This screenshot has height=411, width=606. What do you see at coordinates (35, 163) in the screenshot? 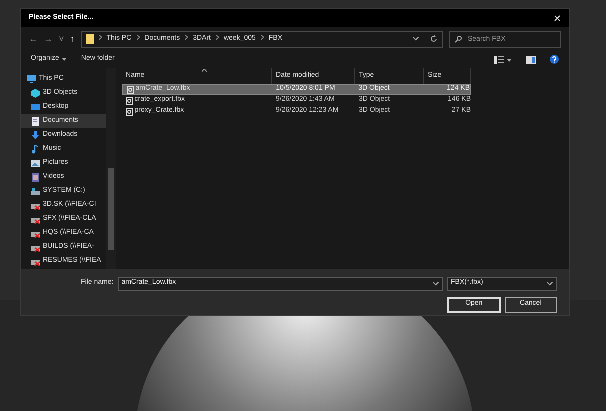
I see `pictures-icon` at bounding box center [35, 163].